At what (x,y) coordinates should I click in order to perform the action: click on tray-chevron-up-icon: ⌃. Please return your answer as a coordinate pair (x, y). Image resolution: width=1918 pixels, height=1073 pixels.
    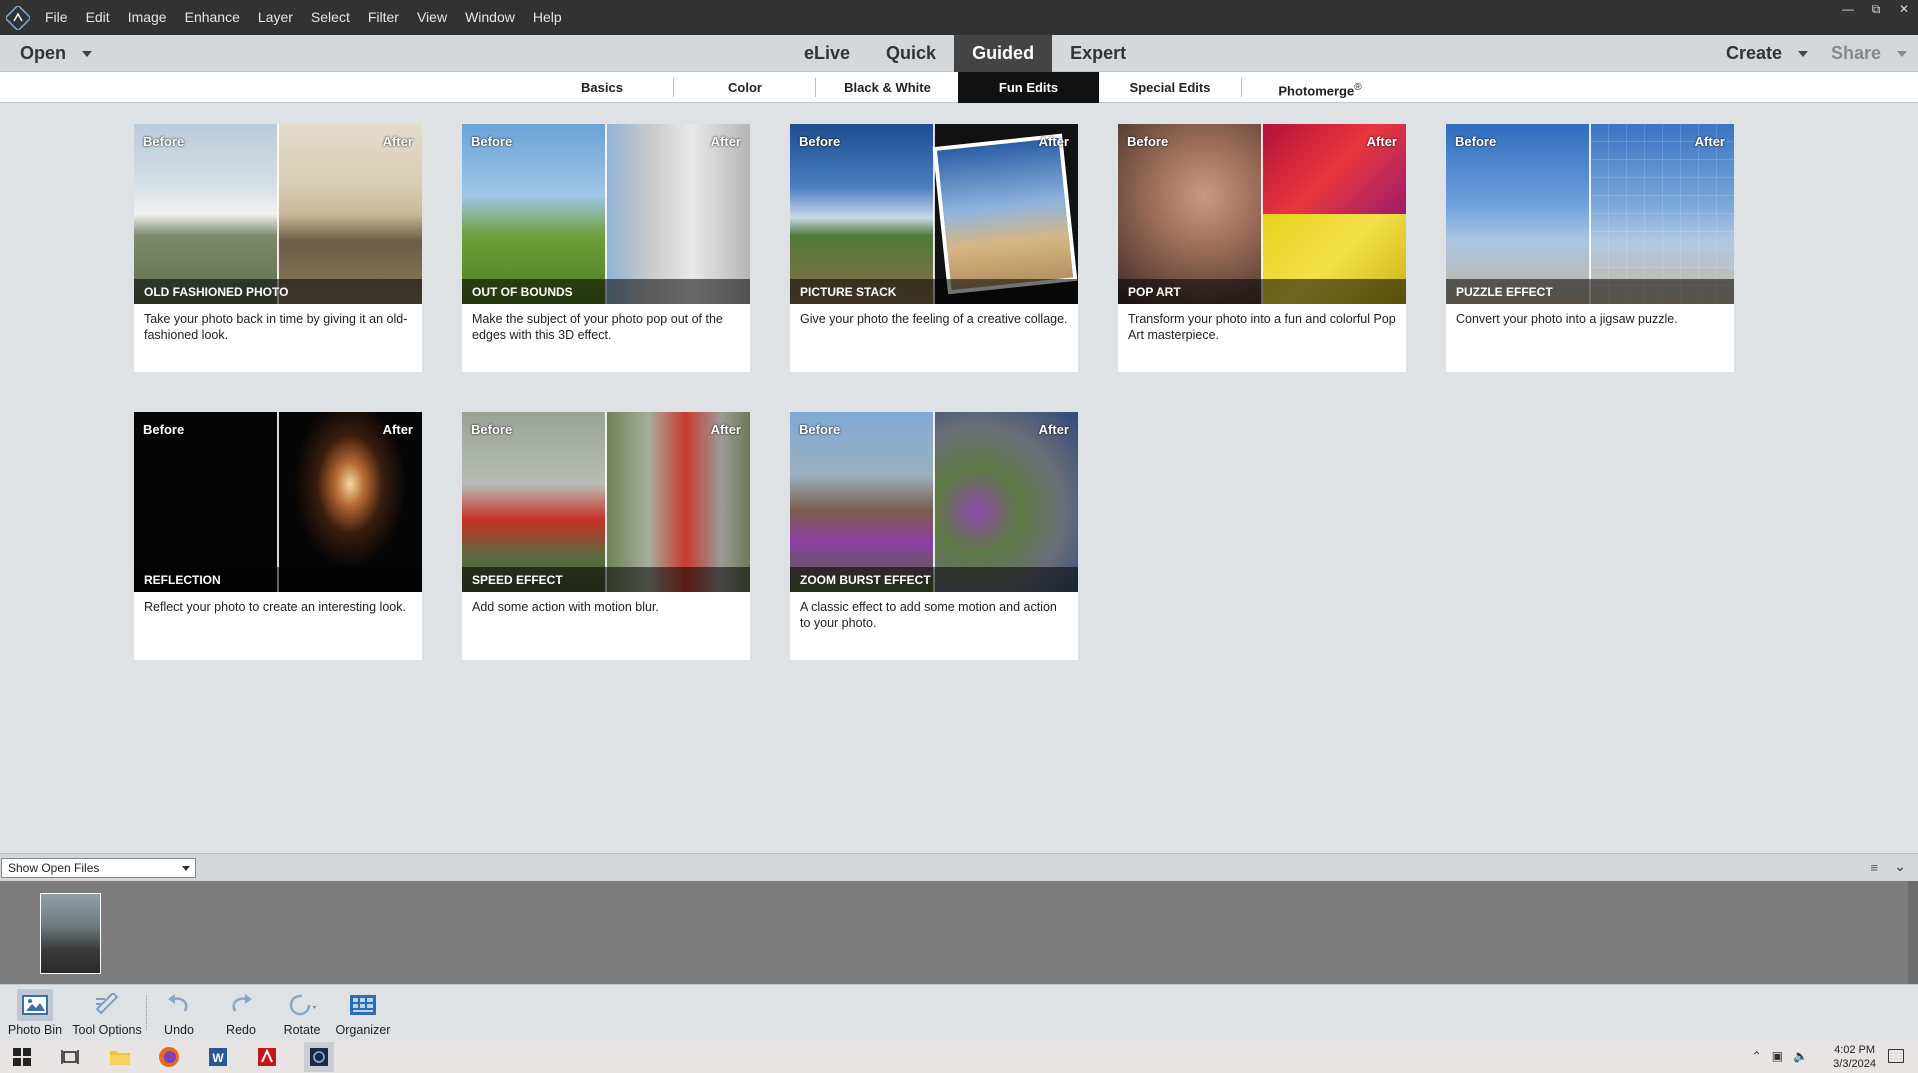
    Looking at the image, I should click on (1757, 1056).